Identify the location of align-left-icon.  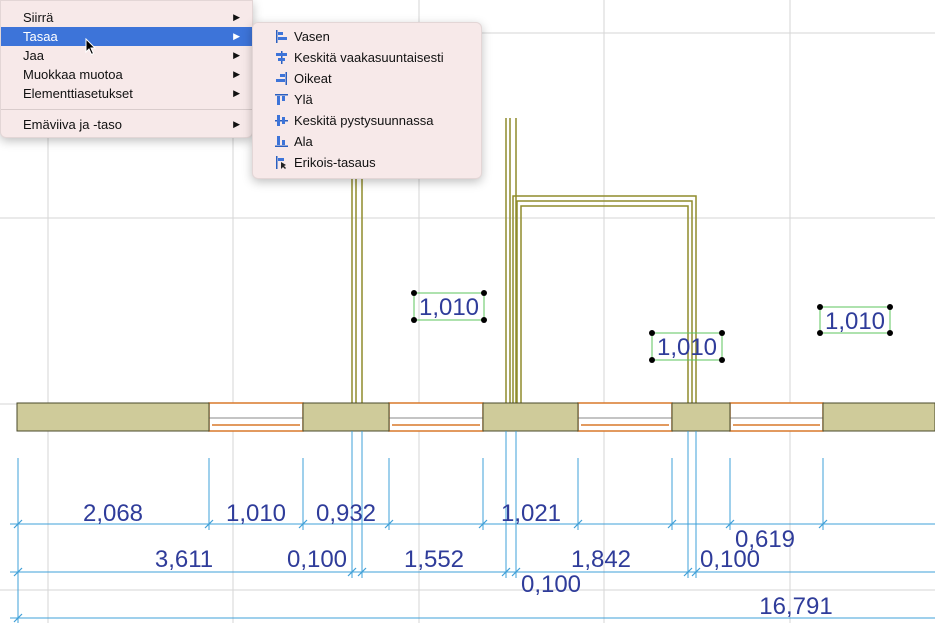
(281, 36).